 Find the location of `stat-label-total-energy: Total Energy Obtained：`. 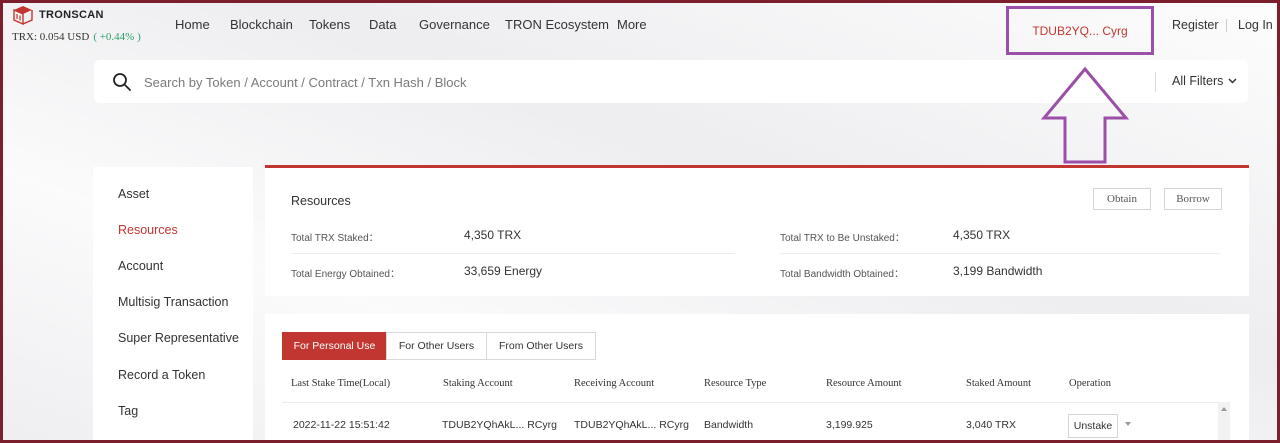

stat-label-total-energy: Total Energy Obtained： is located at coordinates (345, 274).